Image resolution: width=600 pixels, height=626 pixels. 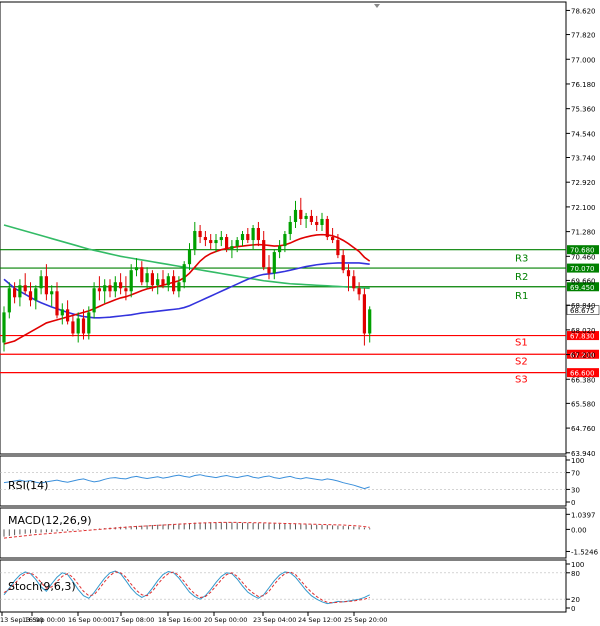 What do you see at coordinates (319, 620) in the screenshot?
I see `time-axis-label: 24 Sep 12:00` at bounding box center [319, 620].